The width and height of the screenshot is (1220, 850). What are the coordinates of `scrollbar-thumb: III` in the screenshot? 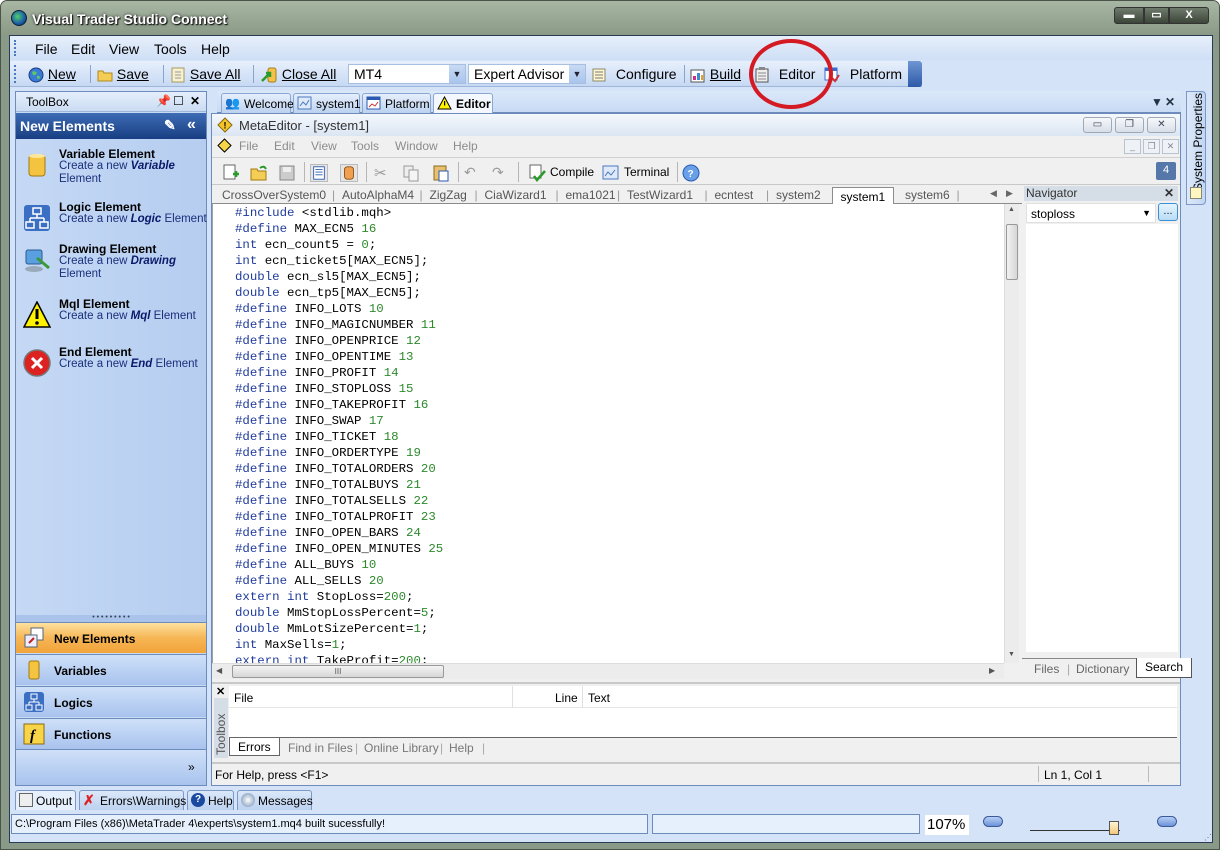 It's located at (338, 671).